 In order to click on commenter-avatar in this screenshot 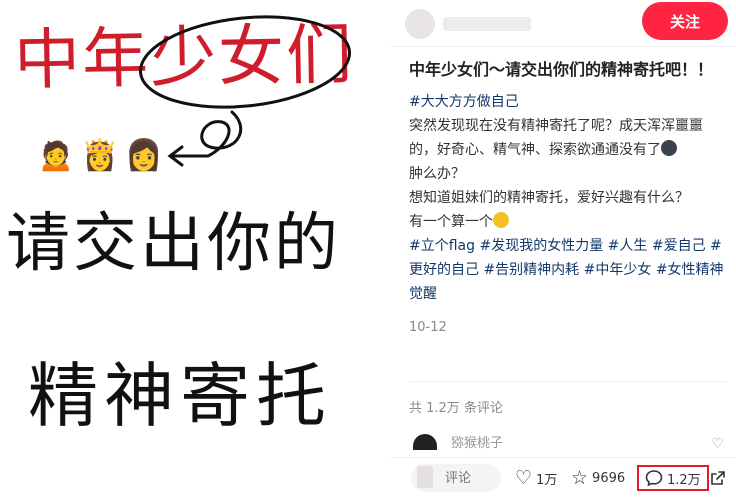, I will do `click(425, 441)`.